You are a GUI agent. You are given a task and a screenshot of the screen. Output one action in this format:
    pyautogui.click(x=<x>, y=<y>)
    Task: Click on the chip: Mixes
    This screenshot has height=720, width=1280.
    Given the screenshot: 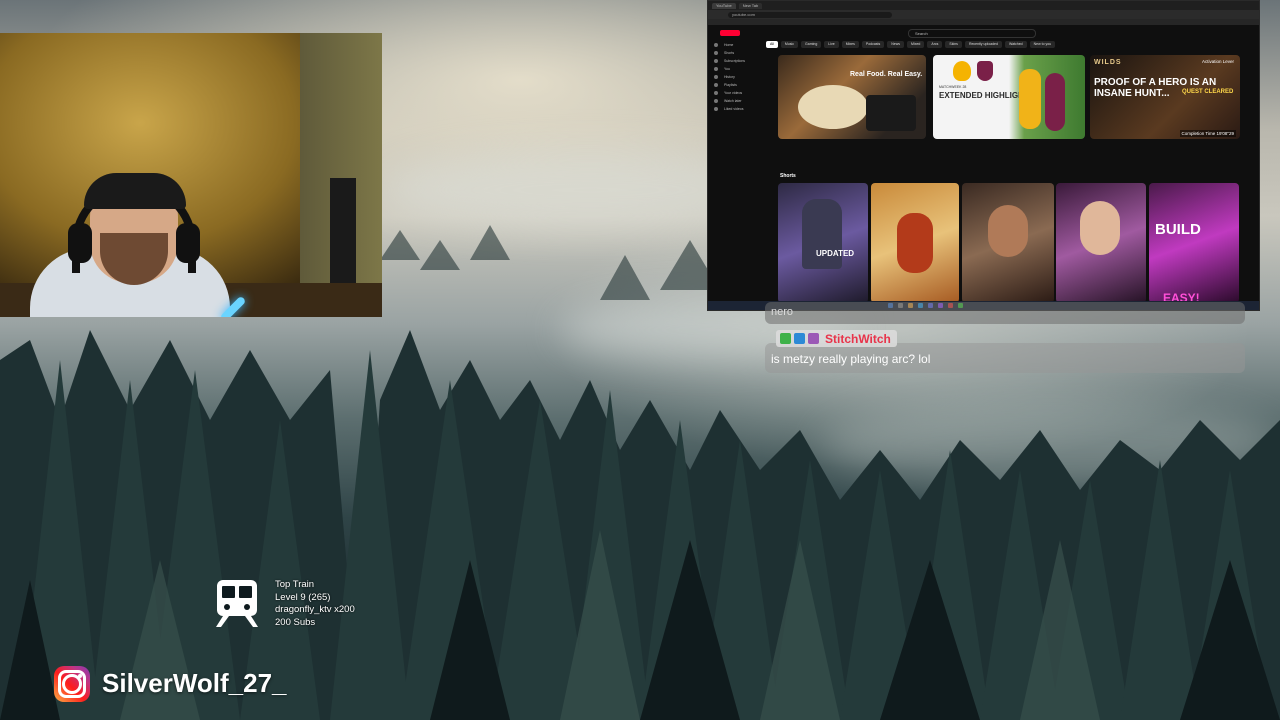 What is the action you would take?
    pyautogui.click(x=850, y=44)
    